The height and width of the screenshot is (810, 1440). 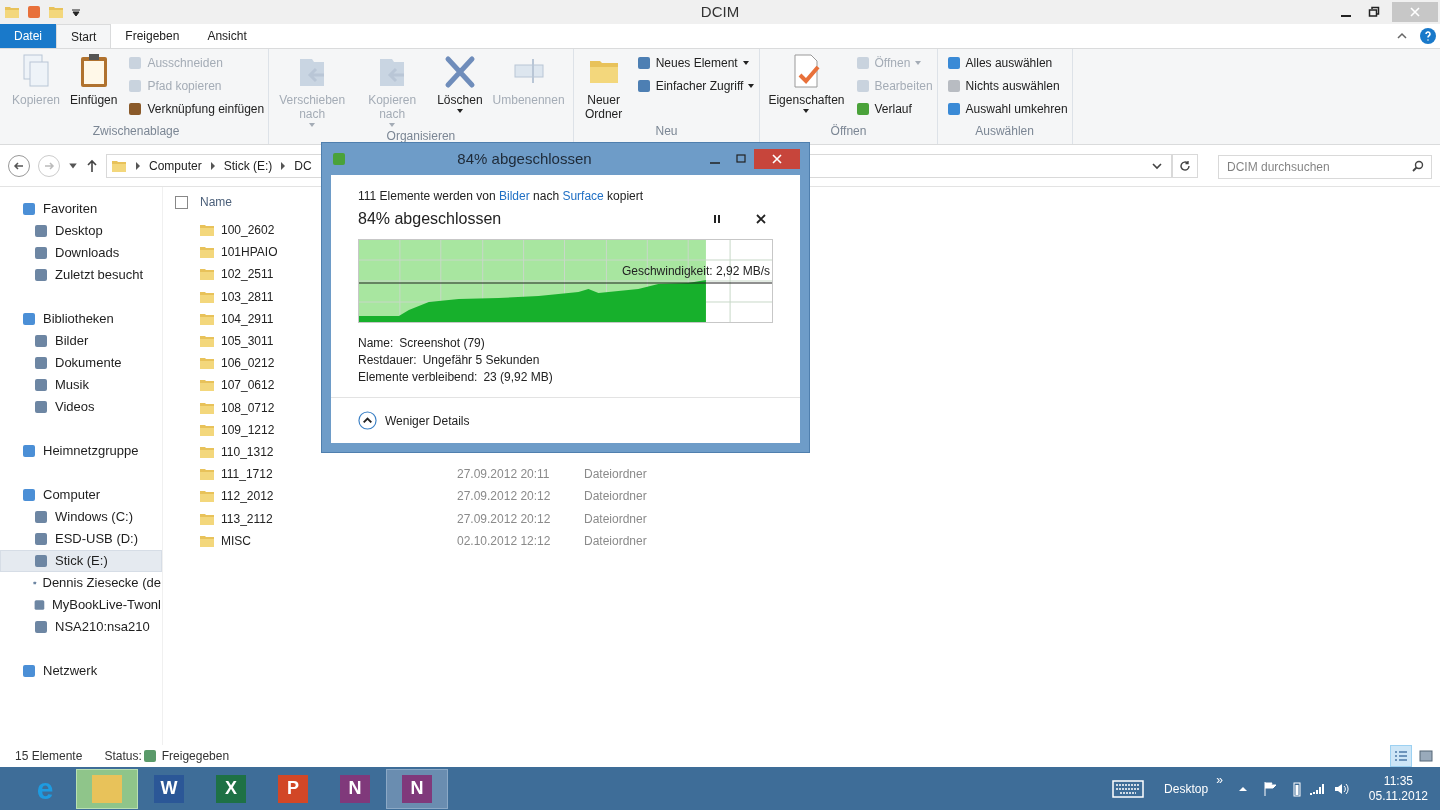 I want to click on detail-label: Elemente verbleibend:, so click(x=418, y=377).